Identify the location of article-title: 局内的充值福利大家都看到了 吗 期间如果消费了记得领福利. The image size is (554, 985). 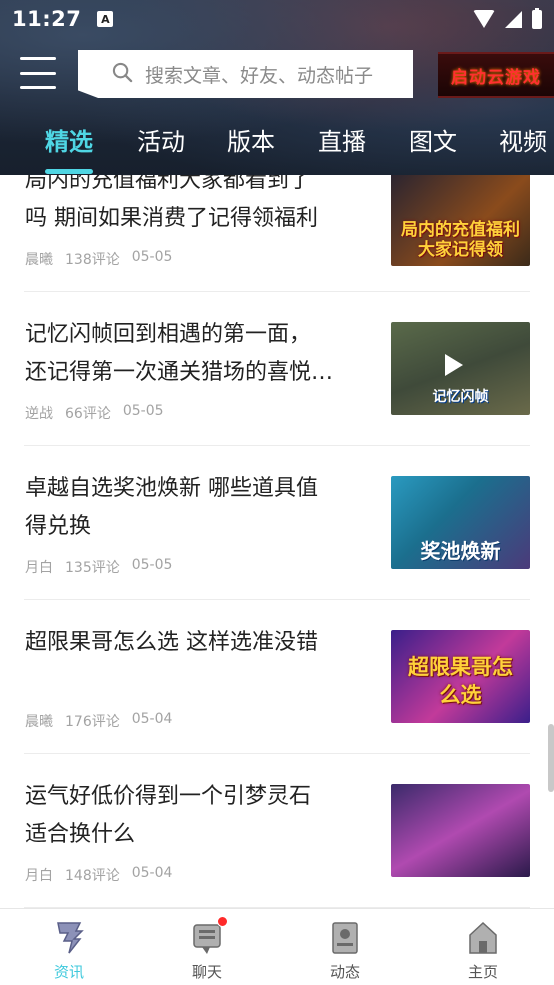
(195, 206).